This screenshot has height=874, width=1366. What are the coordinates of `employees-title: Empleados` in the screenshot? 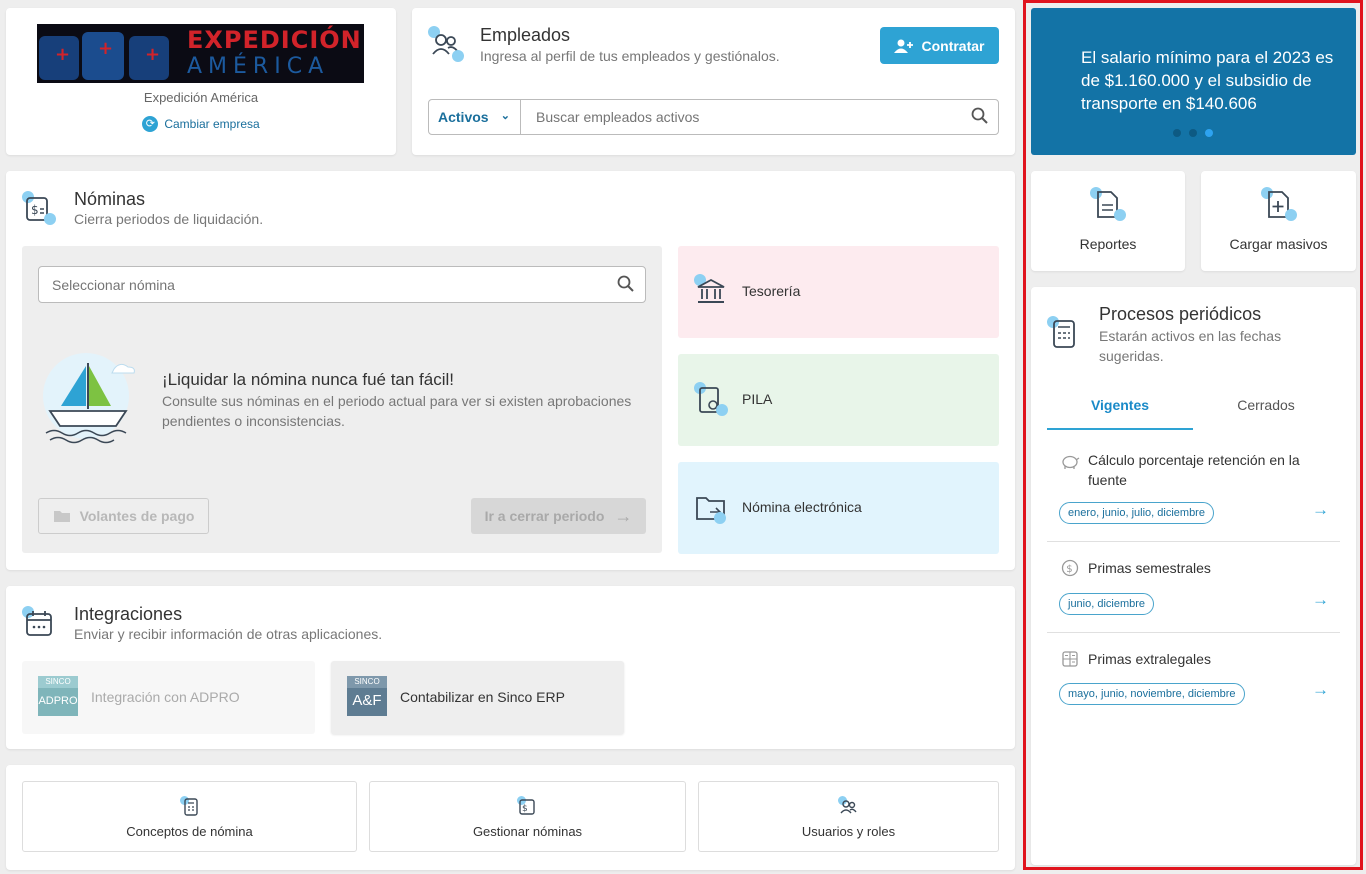 It's located at (525, 35).